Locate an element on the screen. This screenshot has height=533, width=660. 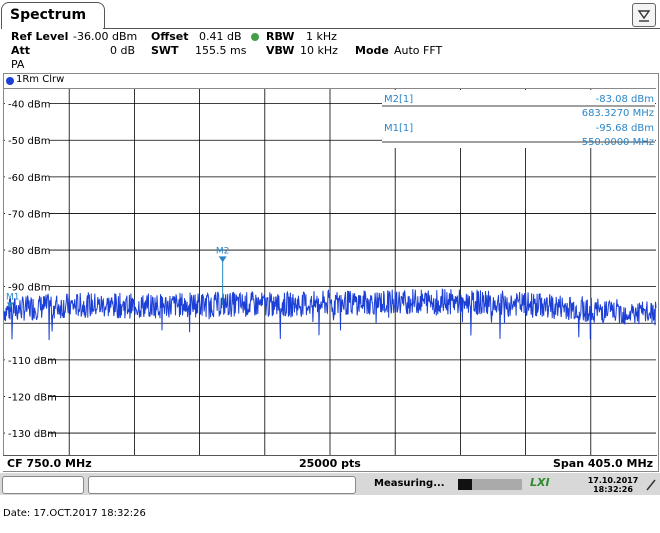
status-icon is located at coordinates (651, 486).